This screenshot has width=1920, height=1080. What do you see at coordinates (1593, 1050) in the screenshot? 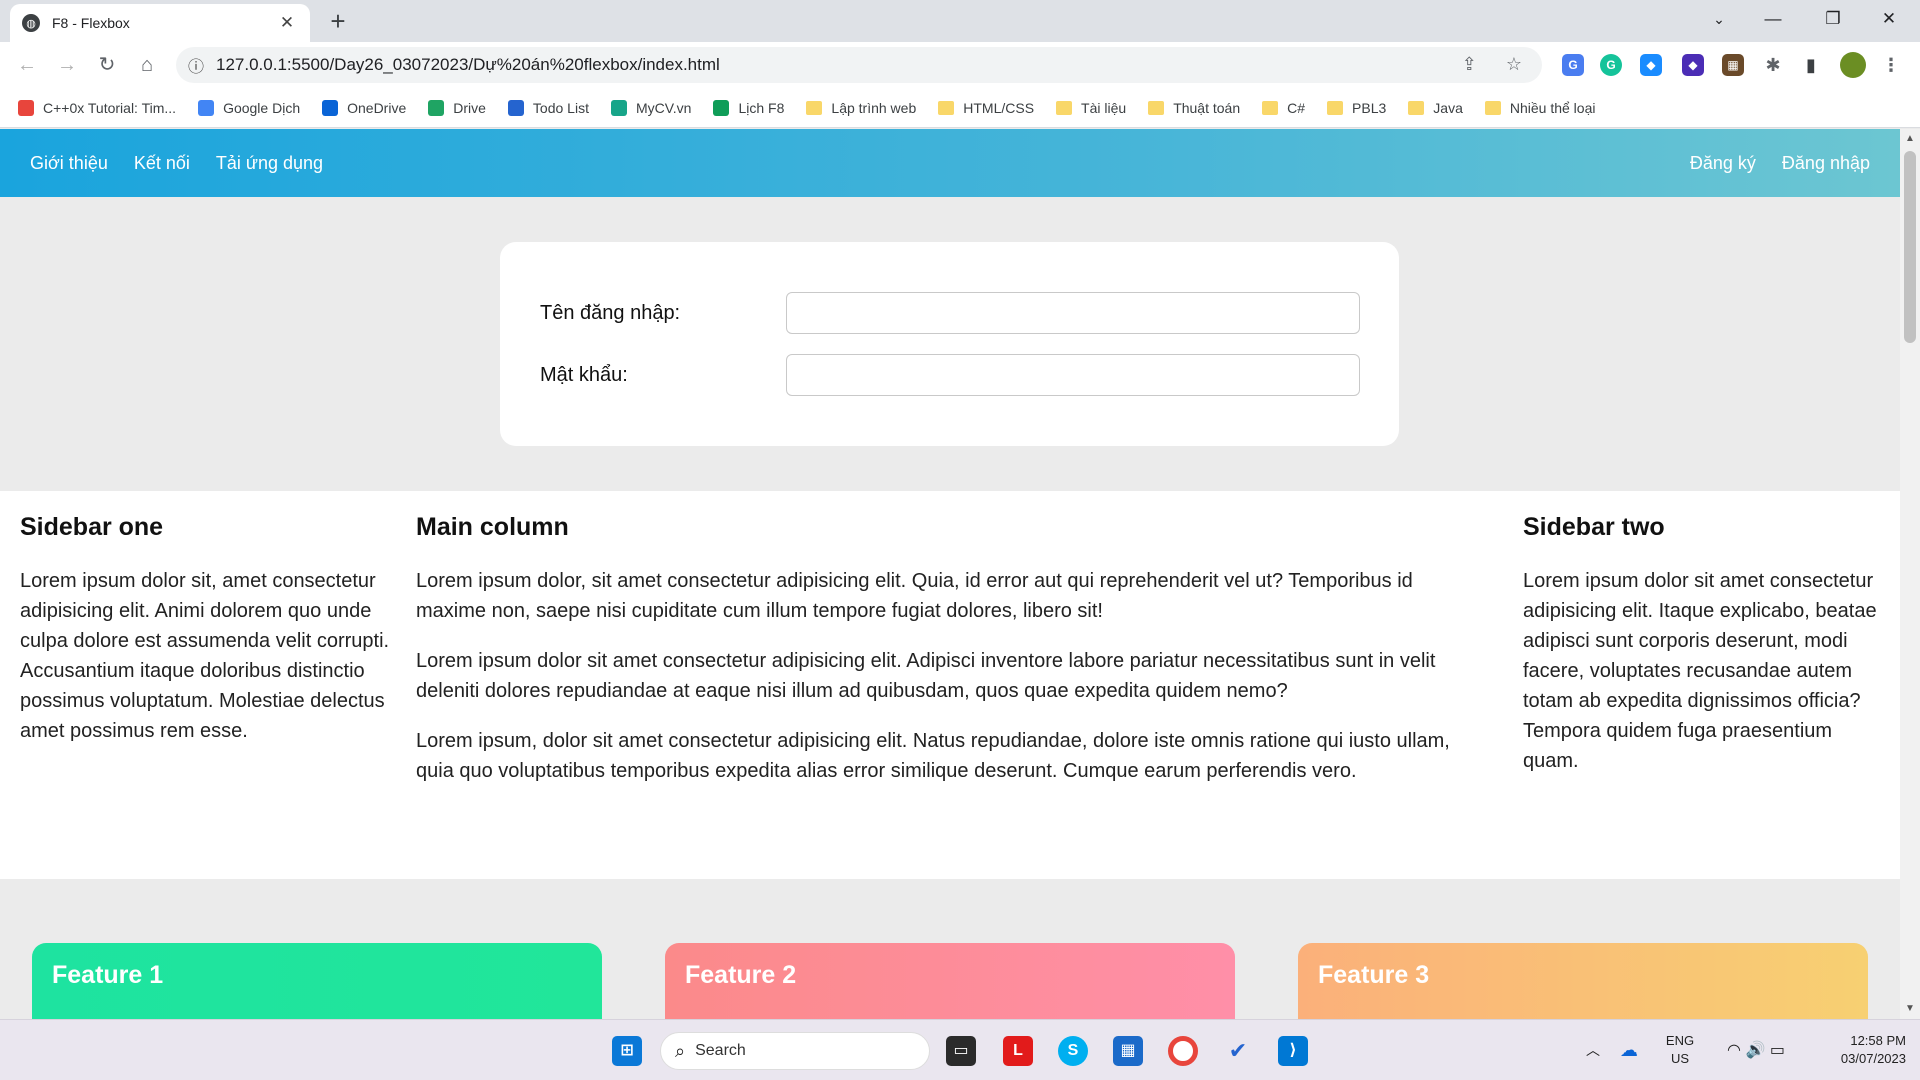
I see `tray-overflow-icon: ︿` at bounding box center [1593, 1050].